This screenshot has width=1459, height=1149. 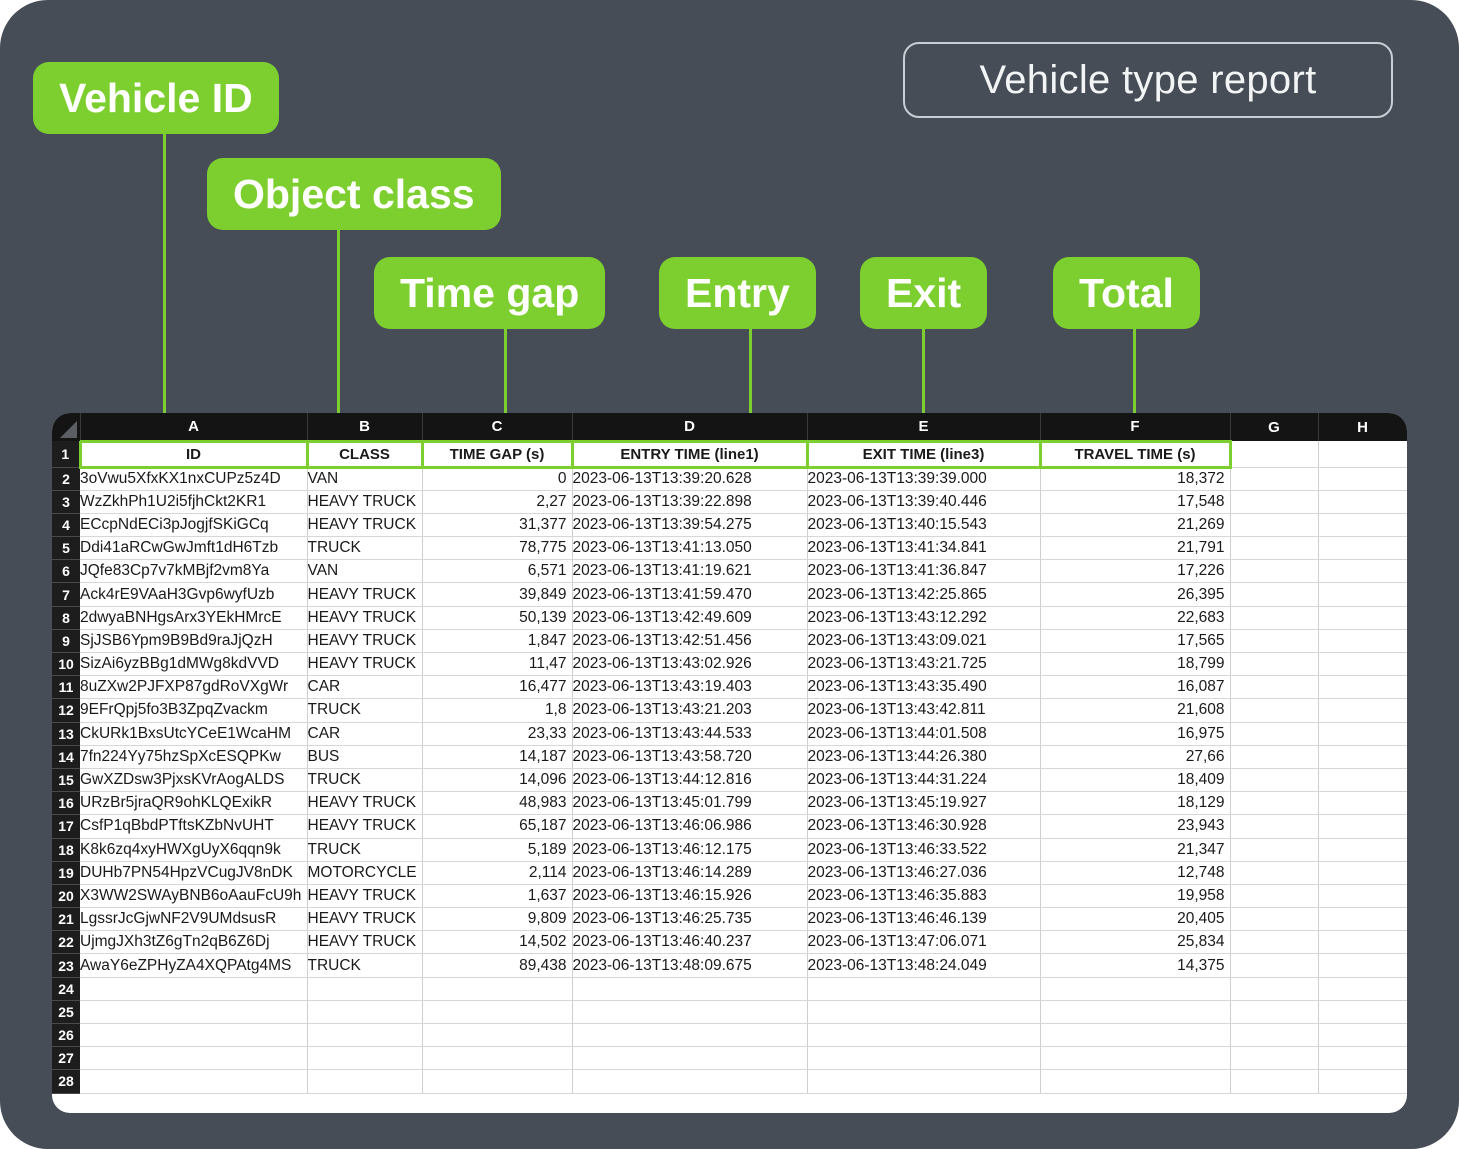 I want to click on column-letter-f: F, so click(x=1135, y=427).